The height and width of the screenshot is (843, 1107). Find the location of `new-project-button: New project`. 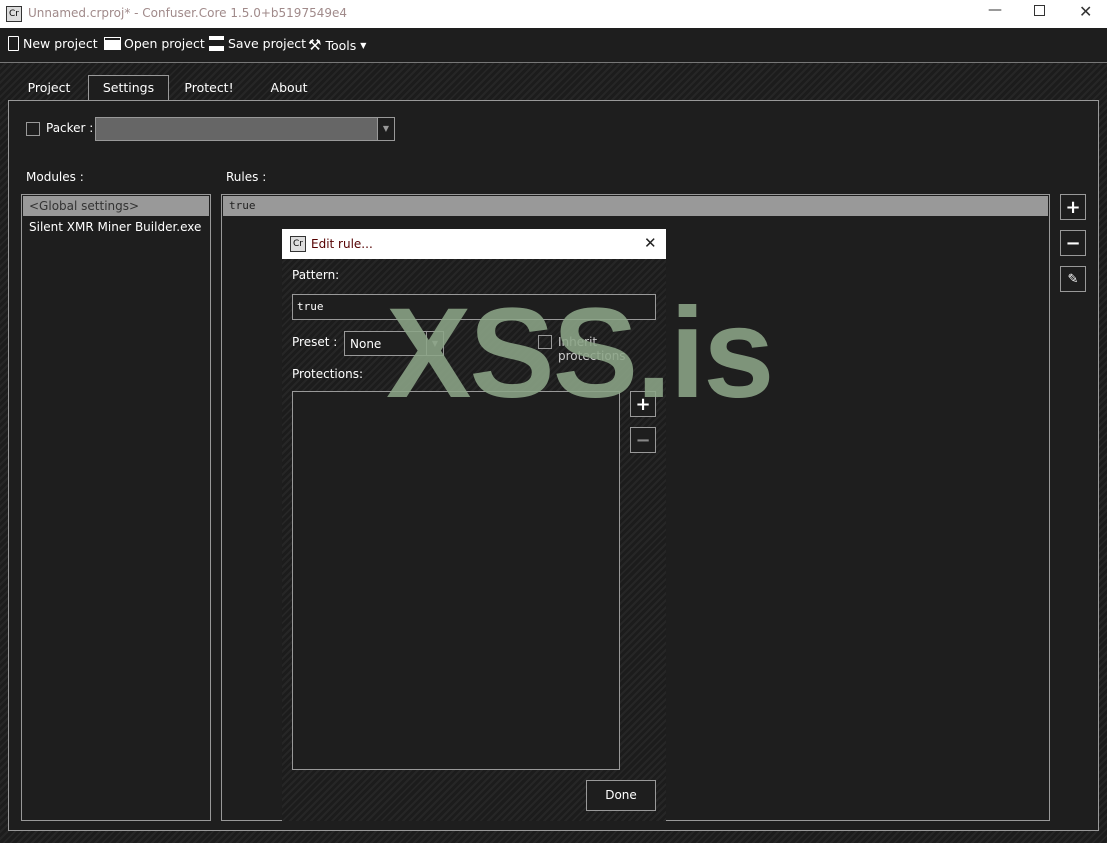

new-project-button: New project is located at coordinates (53, 43).